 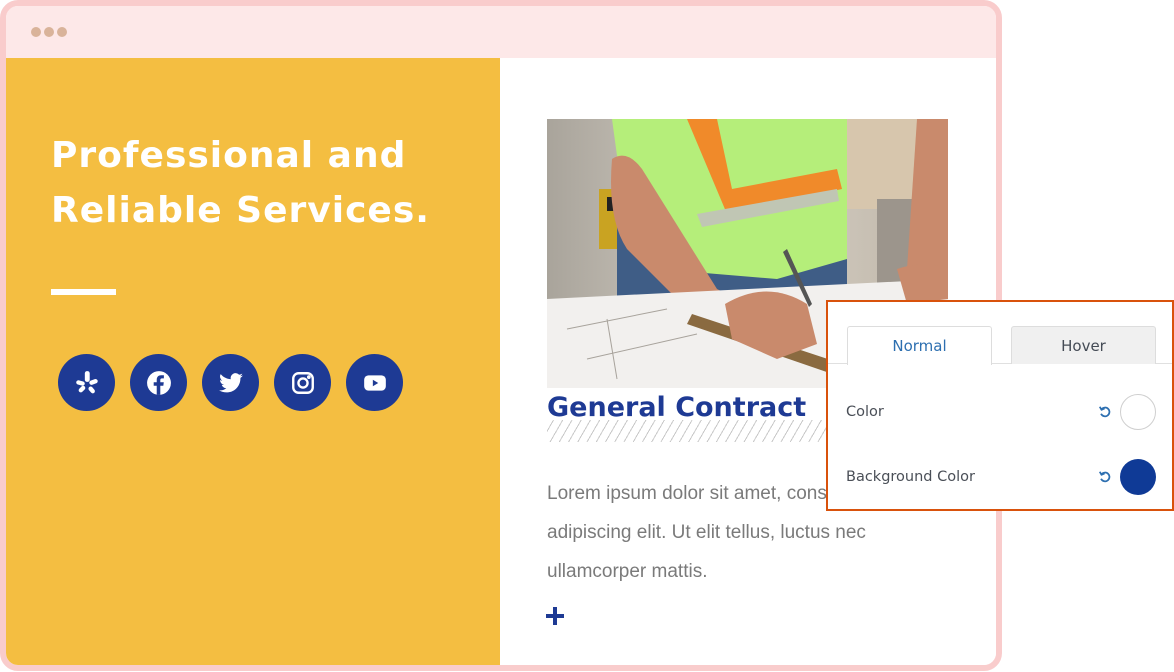 I want to click on hero-headline: Professional and Reliable Services., so click(x=261, y=183).